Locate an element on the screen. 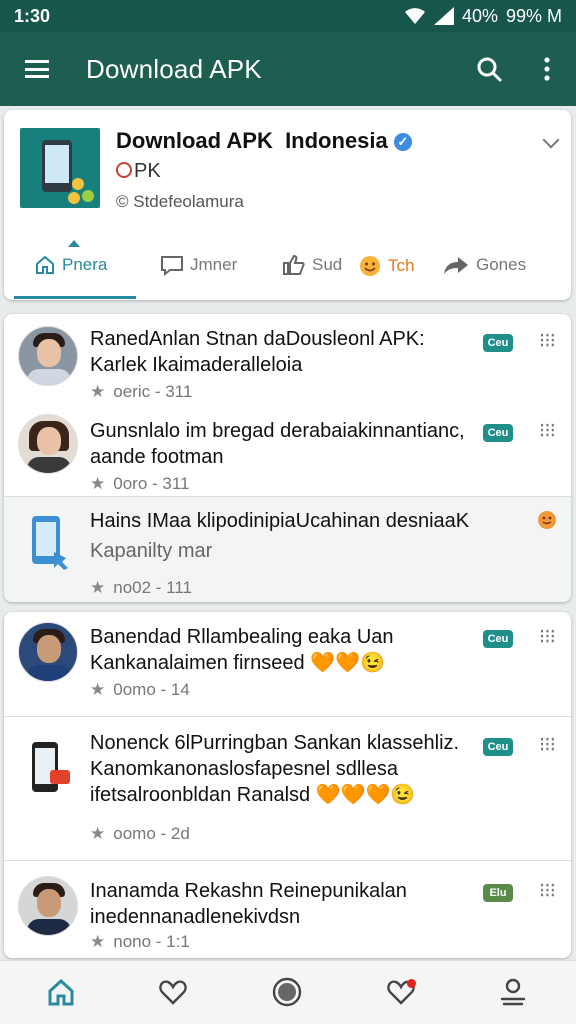  overflow-menu-button is located at coordinates (547, 69).